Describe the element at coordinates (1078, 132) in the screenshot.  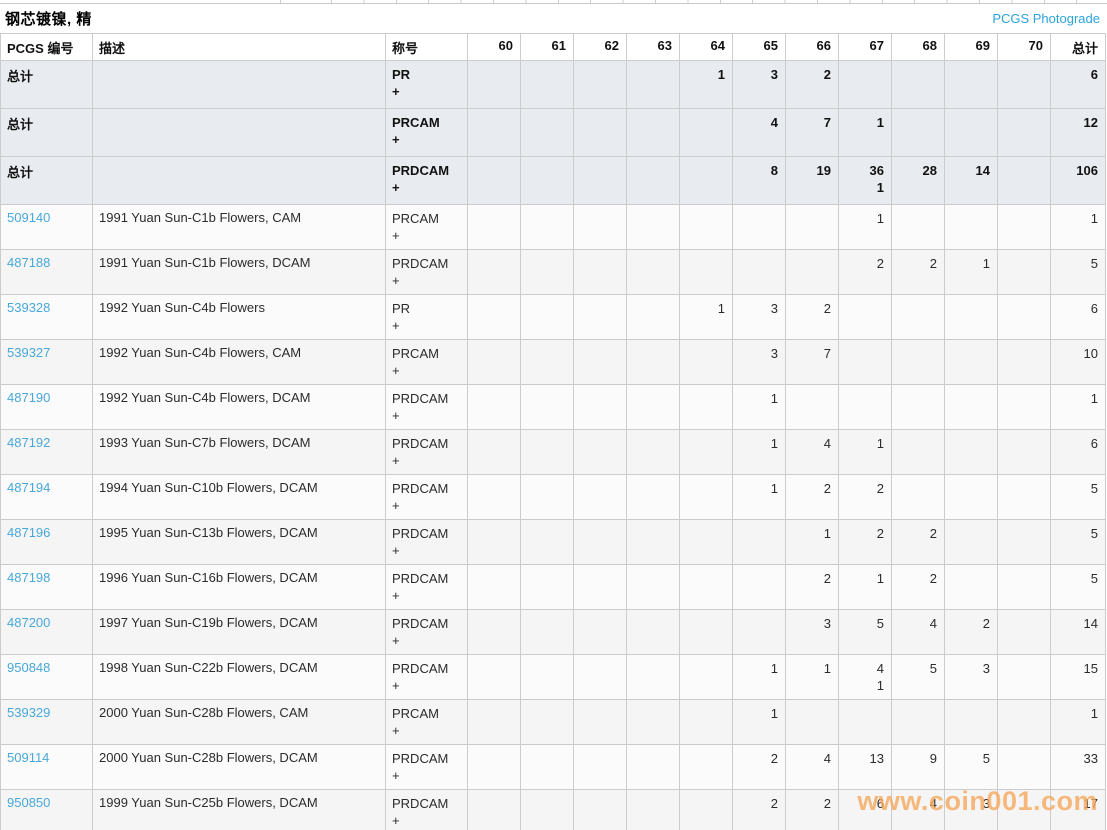
I see `total-cell: 12` at that location.